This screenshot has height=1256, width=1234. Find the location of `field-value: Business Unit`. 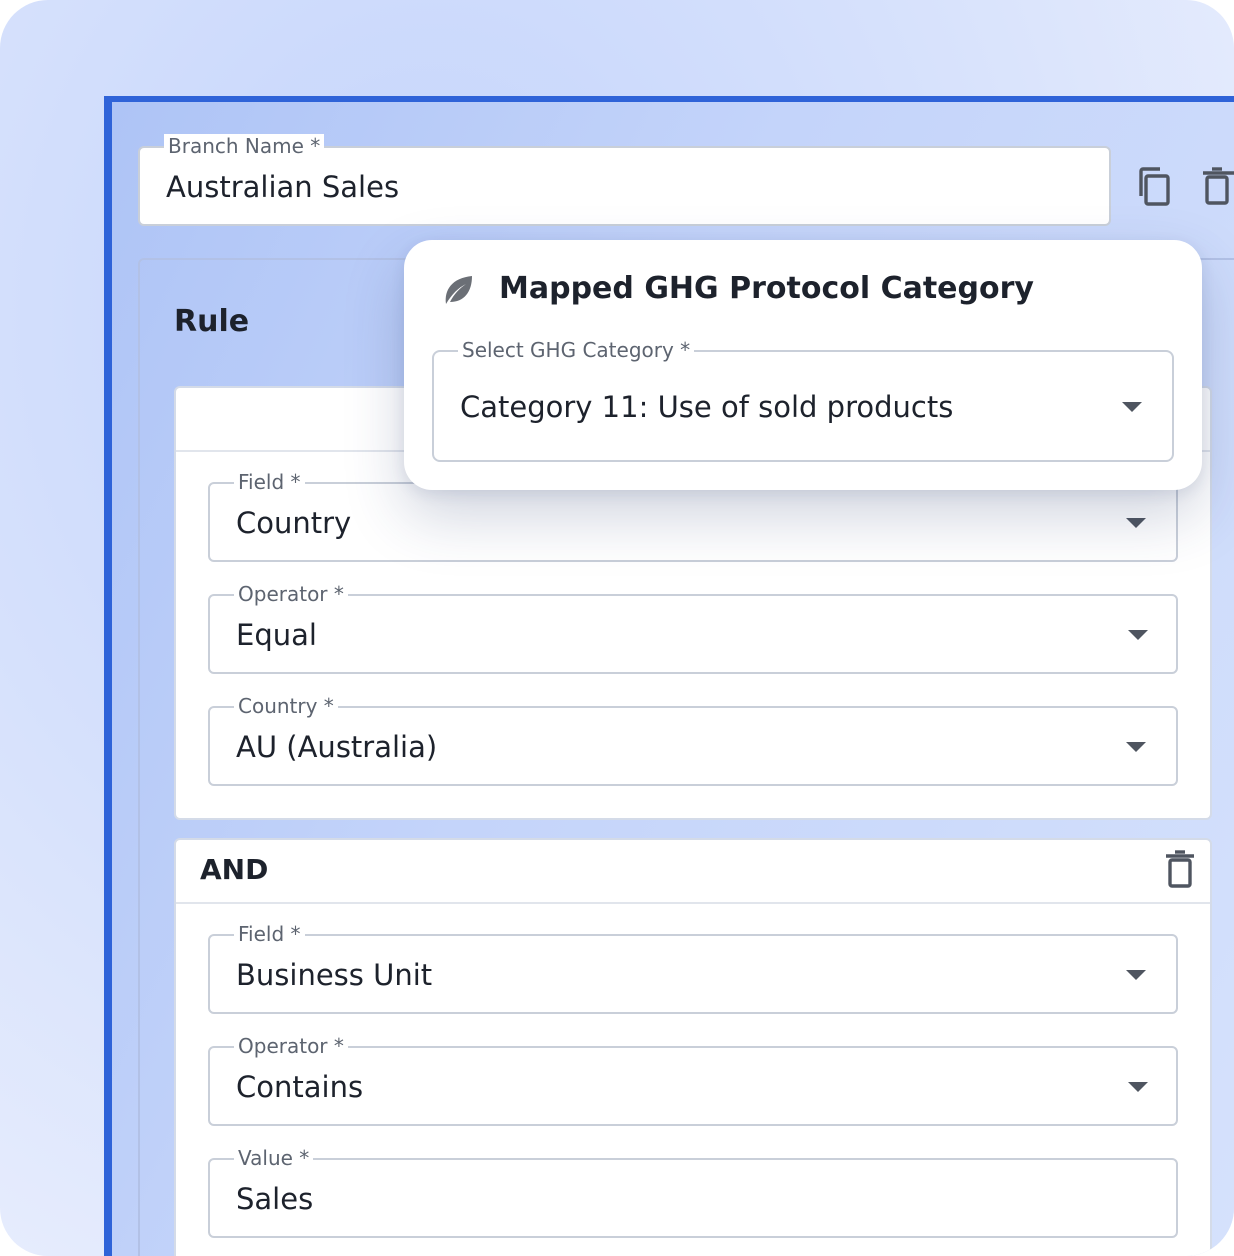

field-value: Business Unit is located at coordinates (334, 975).